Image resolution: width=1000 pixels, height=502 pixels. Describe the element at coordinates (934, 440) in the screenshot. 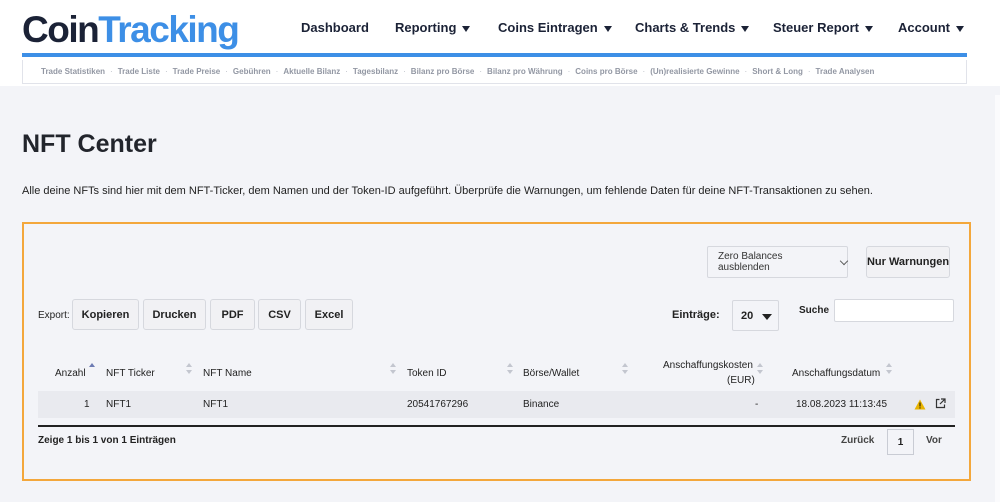

I see `pagination-next: Vor` at that location.